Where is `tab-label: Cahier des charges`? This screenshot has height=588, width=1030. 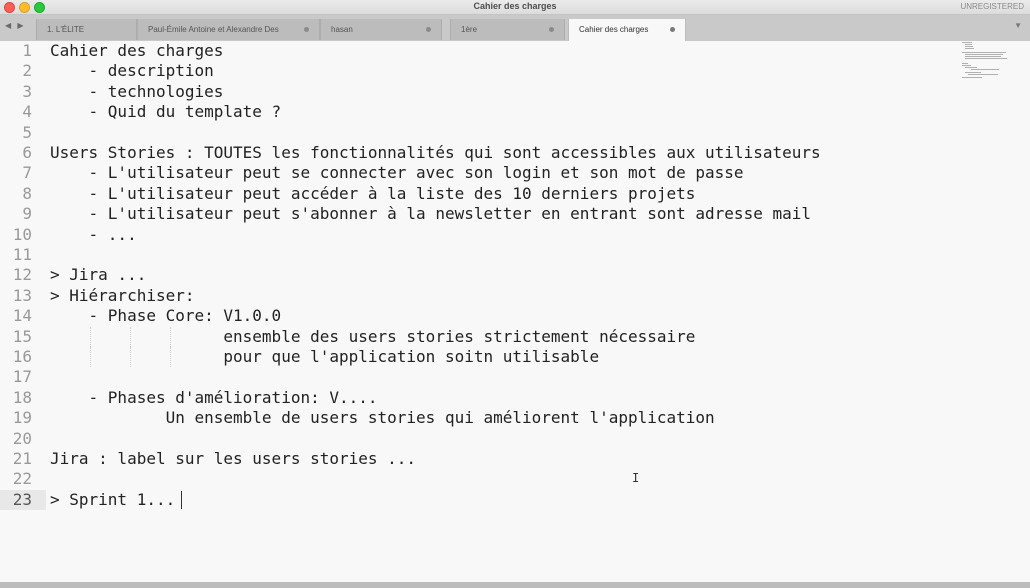 tab-label: Cahier des charges is located at coordinates (614, 29).